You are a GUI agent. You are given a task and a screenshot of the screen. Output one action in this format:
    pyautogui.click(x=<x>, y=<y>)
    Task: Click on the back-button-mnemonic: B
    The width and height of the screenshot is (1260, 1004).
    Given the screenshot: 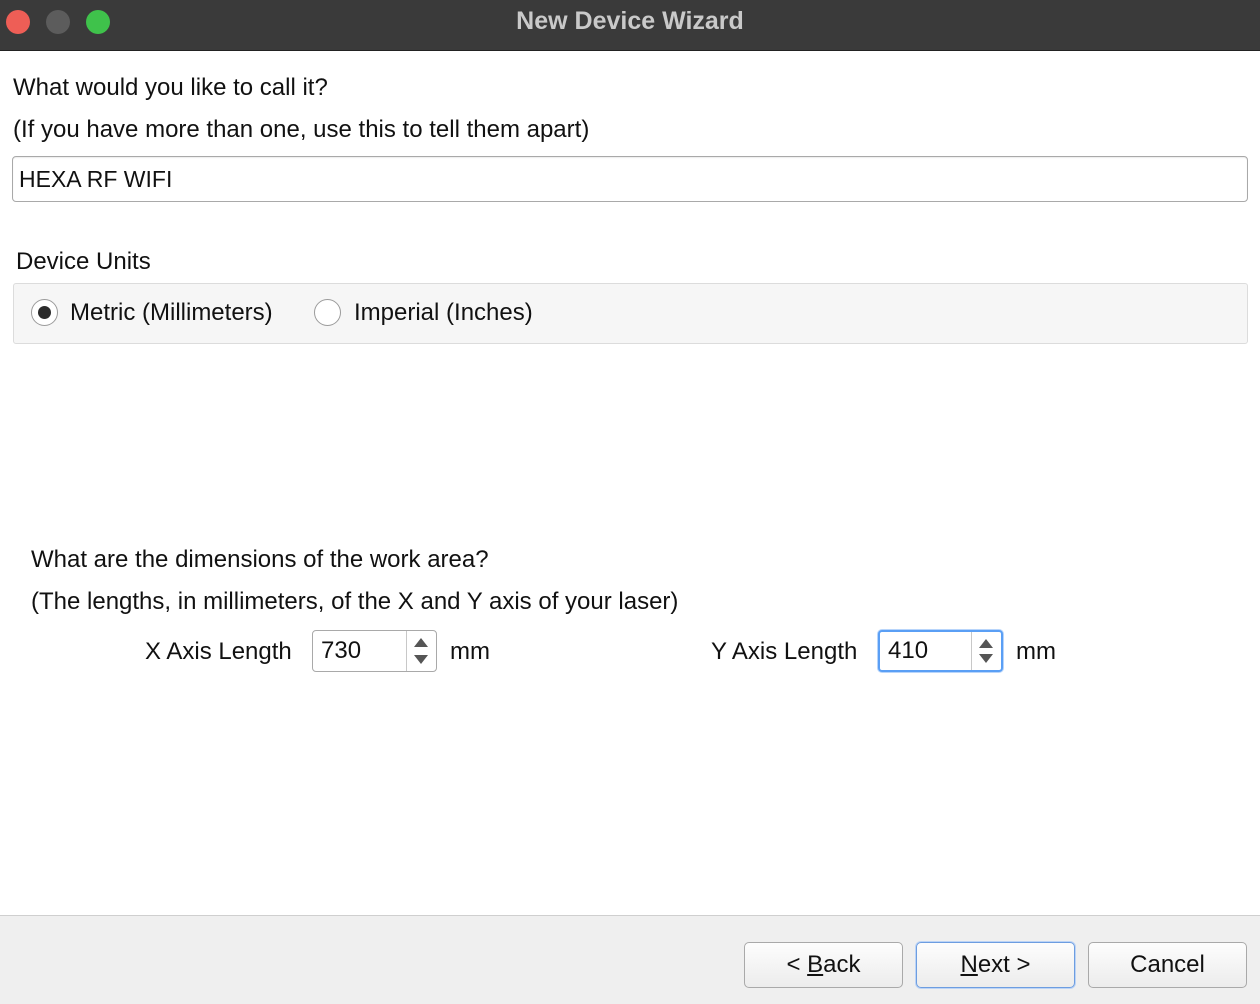 What is the action you would take?
    pyautogui.click(x=815, y=964)
    